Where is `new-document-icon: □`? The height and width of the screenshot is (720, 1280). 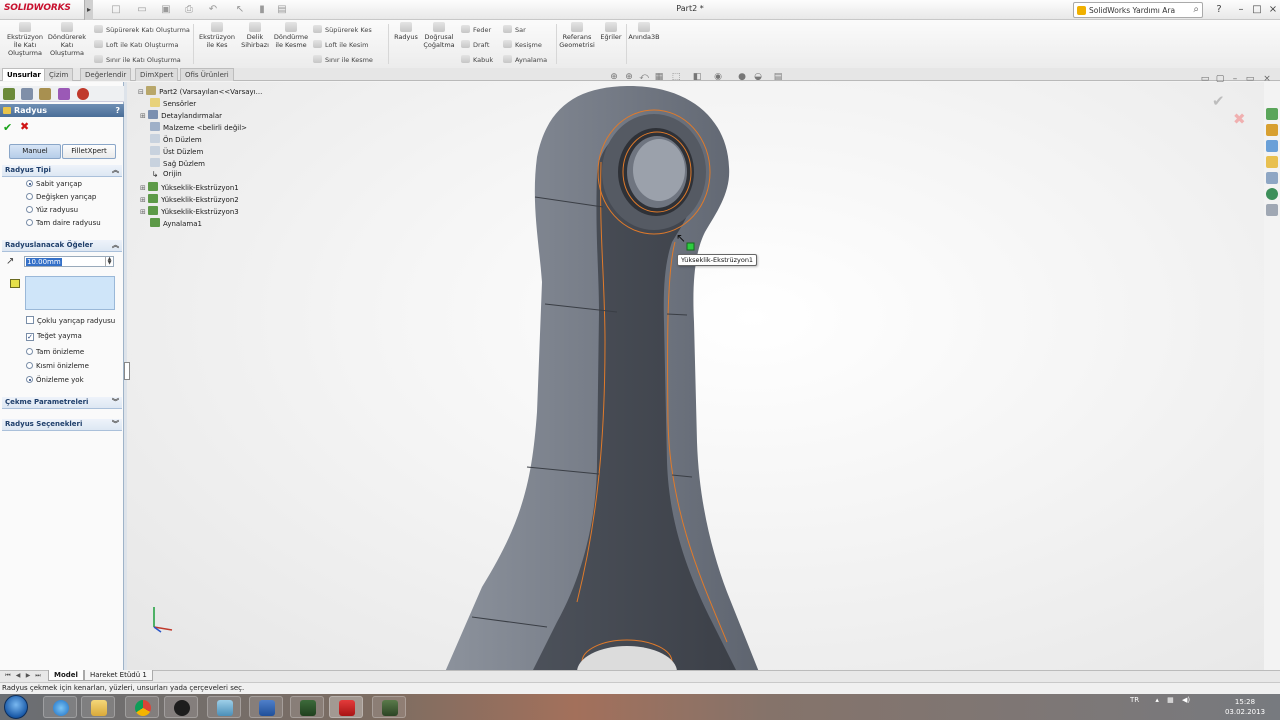 new-document-icon: □ is located at coordinates (116, 10).